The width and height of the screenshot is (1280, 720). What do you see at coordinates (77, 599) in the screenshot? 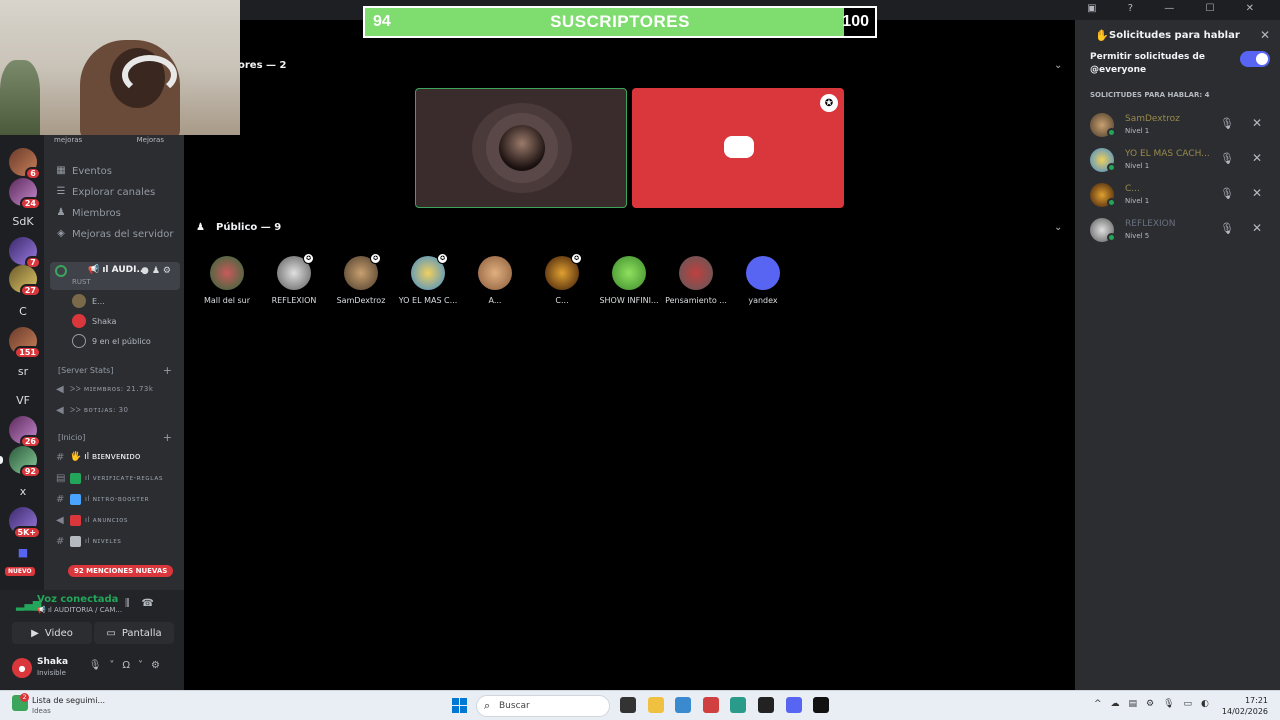
I see `voice-status: Voz conectada` at bounding box center [77, 599].